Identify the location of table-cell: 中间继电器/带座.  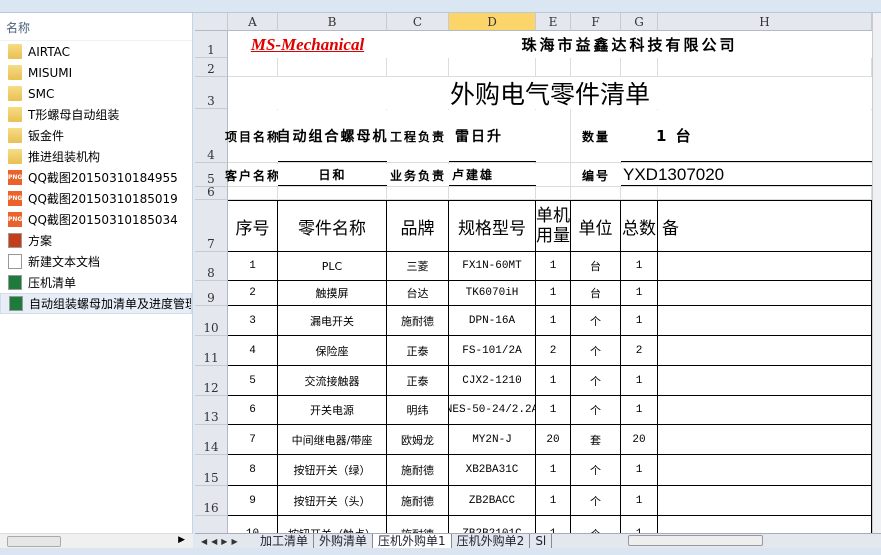
(332, 440).